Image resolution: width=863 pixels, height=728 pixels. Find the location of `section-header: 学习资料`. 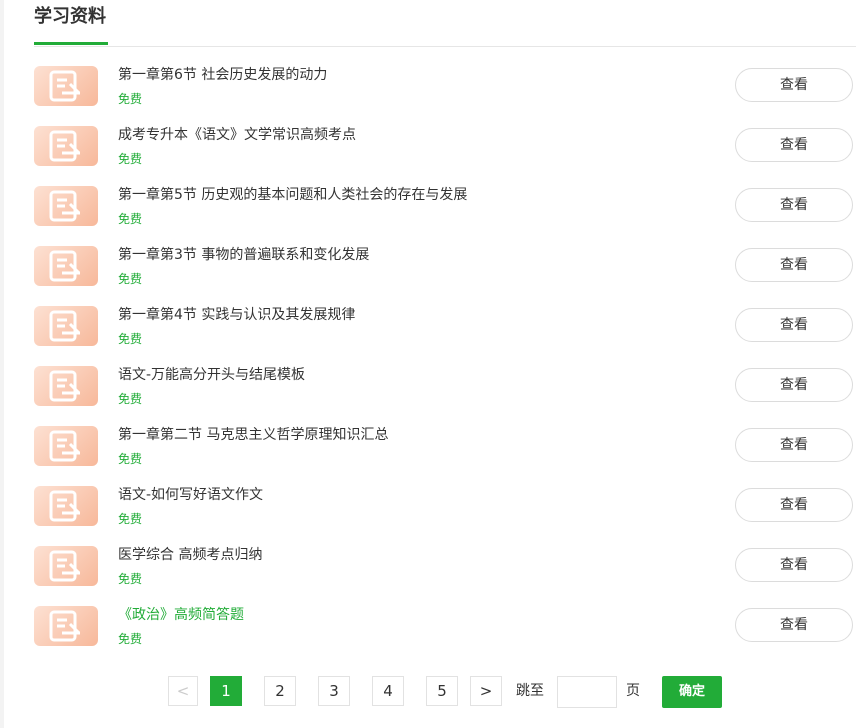

section-header: 学习资料 is located at coordinates (445, 23).